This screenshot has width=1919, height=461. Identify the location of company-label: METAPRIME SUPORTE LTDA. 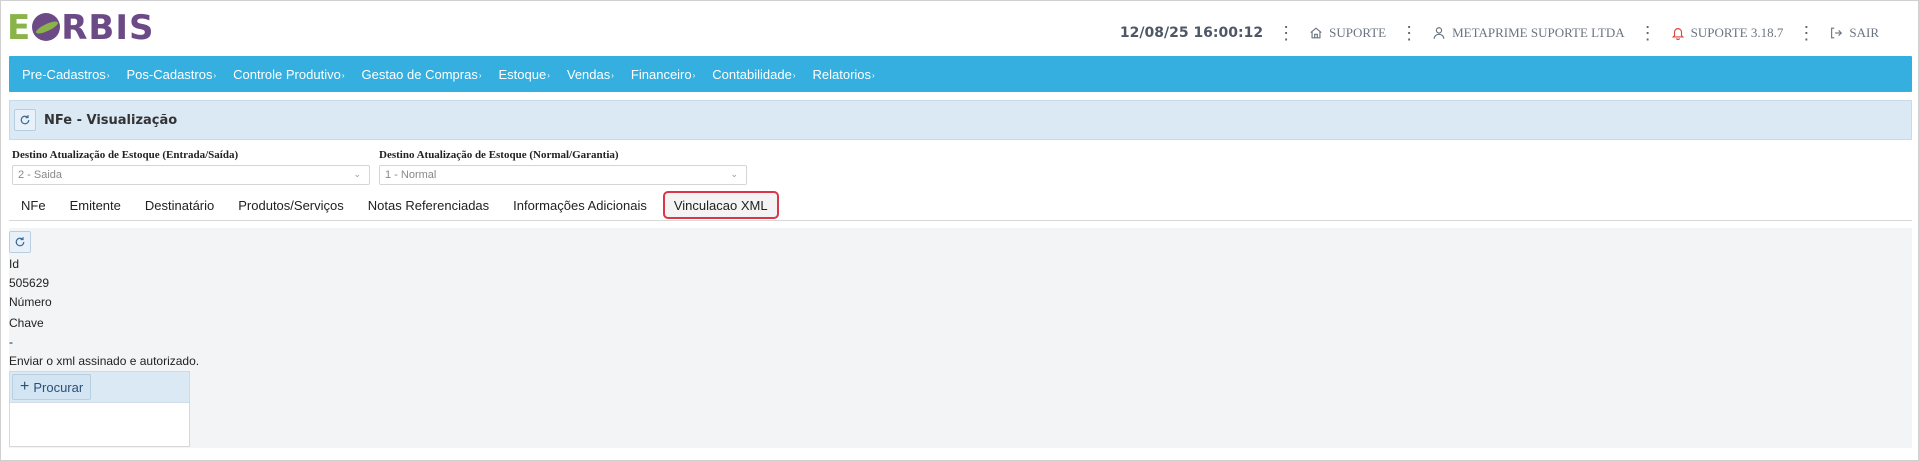
(1538, 32).